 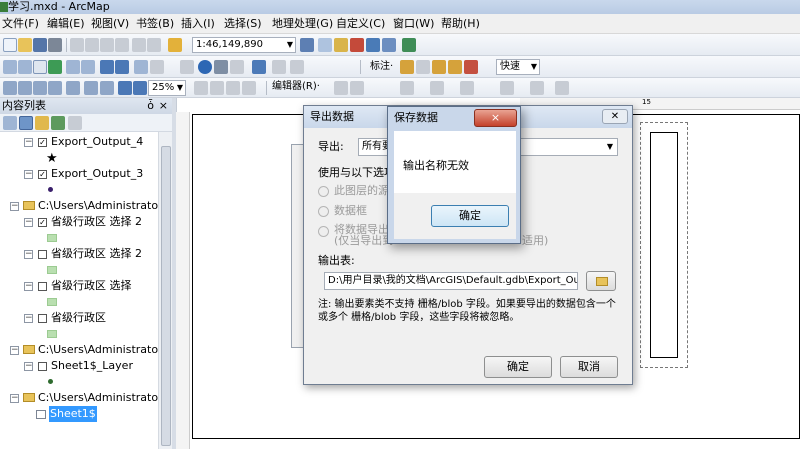 I want to click on split-tool-icon, so click(x=437, y=88).